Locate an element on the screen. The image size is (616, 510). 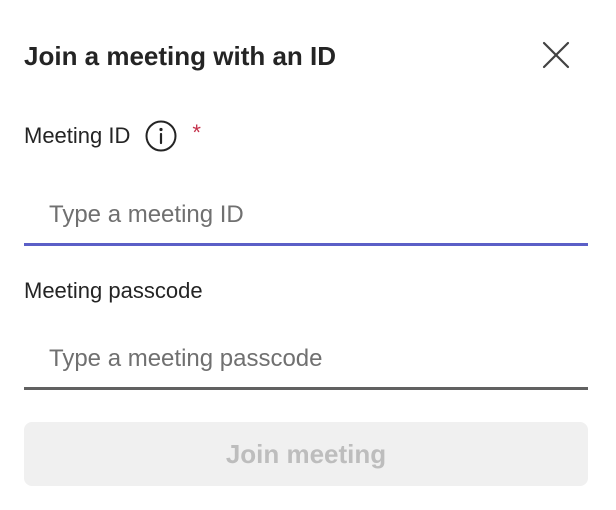
required-marker: * is located at coordinates (196, 132).